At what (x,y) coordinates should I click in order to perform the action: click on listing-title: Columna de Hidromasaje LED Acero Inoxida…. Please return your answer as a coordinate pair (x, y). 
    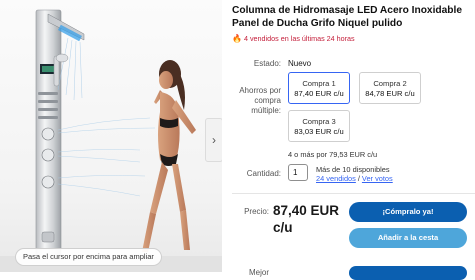
    Looking at the image, I should click on (347, 17).